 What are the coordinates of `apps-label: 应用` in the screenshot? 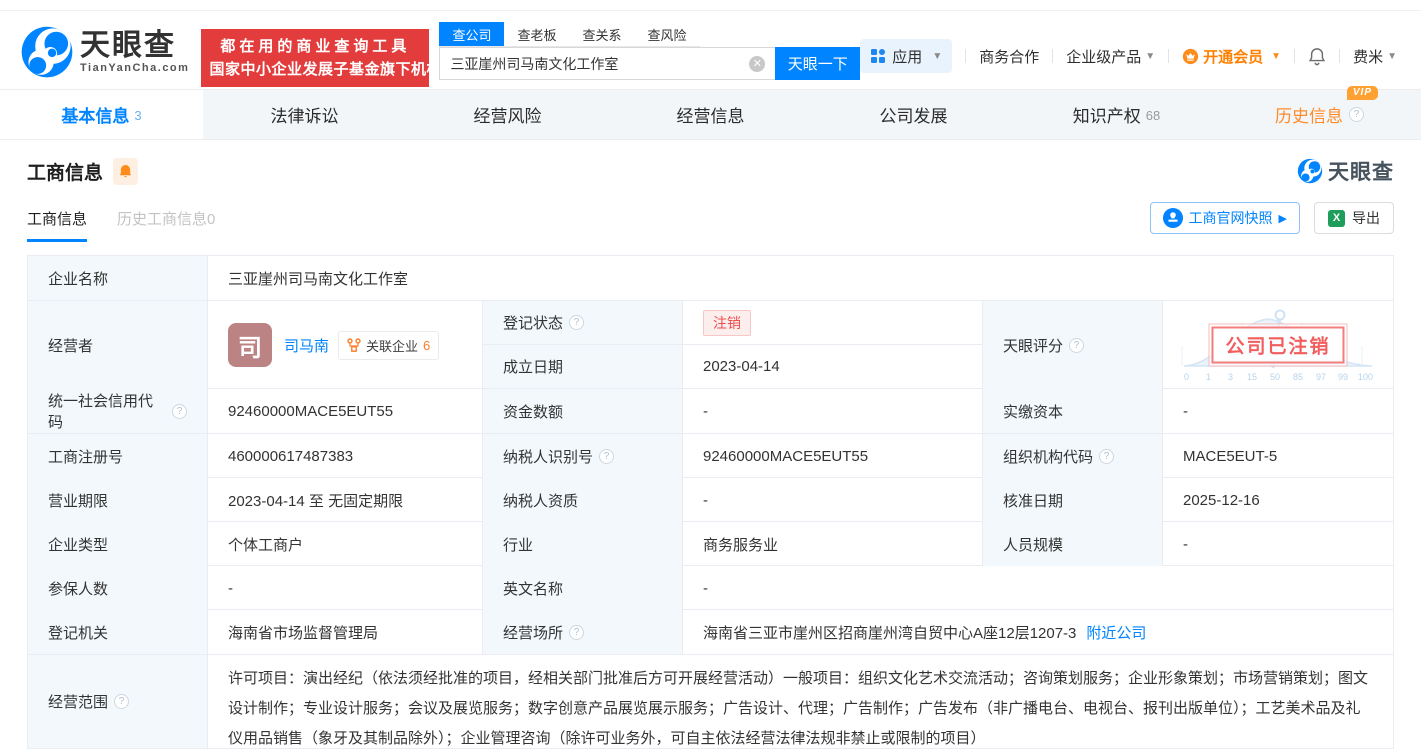 It's located at (907, 57).